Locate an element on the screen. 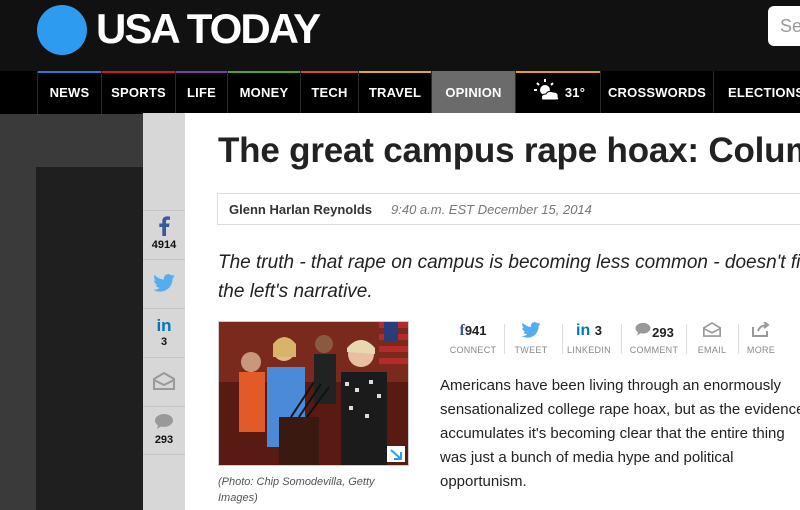 The image size is (800, 510). more-icon is located at coordinates (761, 329).